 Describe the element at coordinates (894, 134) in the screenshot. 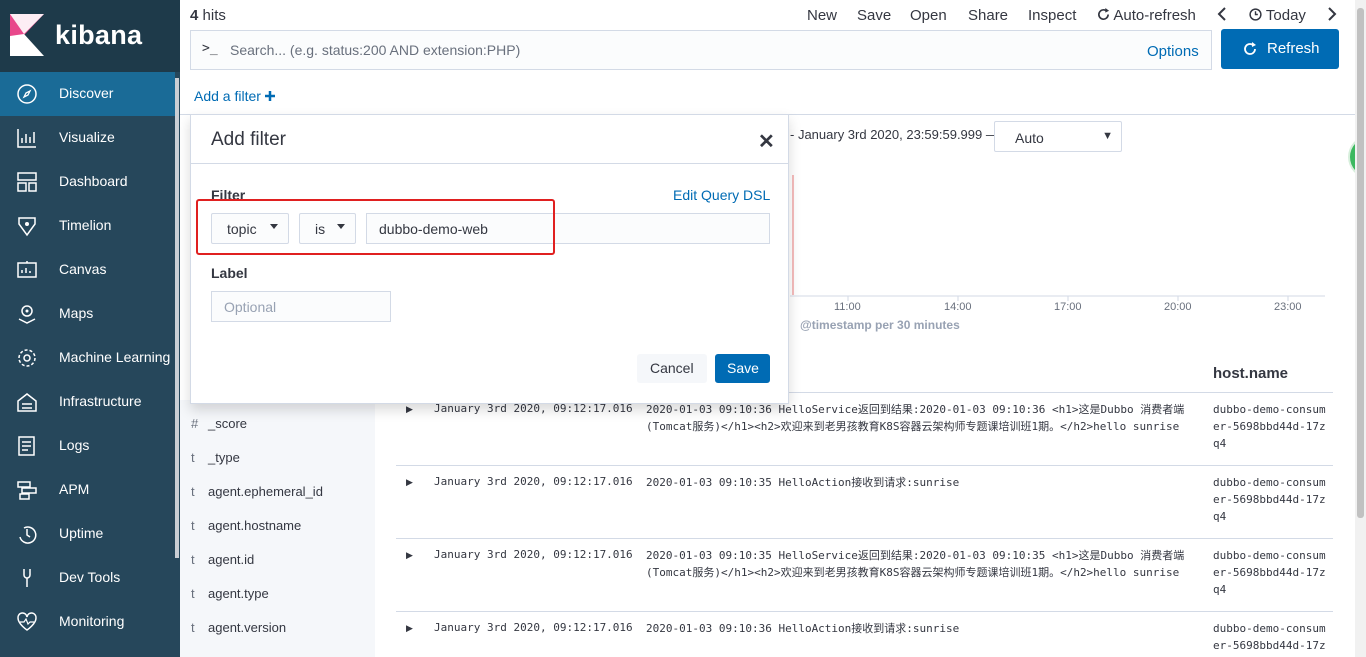

I see `time-range-label: - January 3rd 2020, 23:59:59.999 —` at that location.